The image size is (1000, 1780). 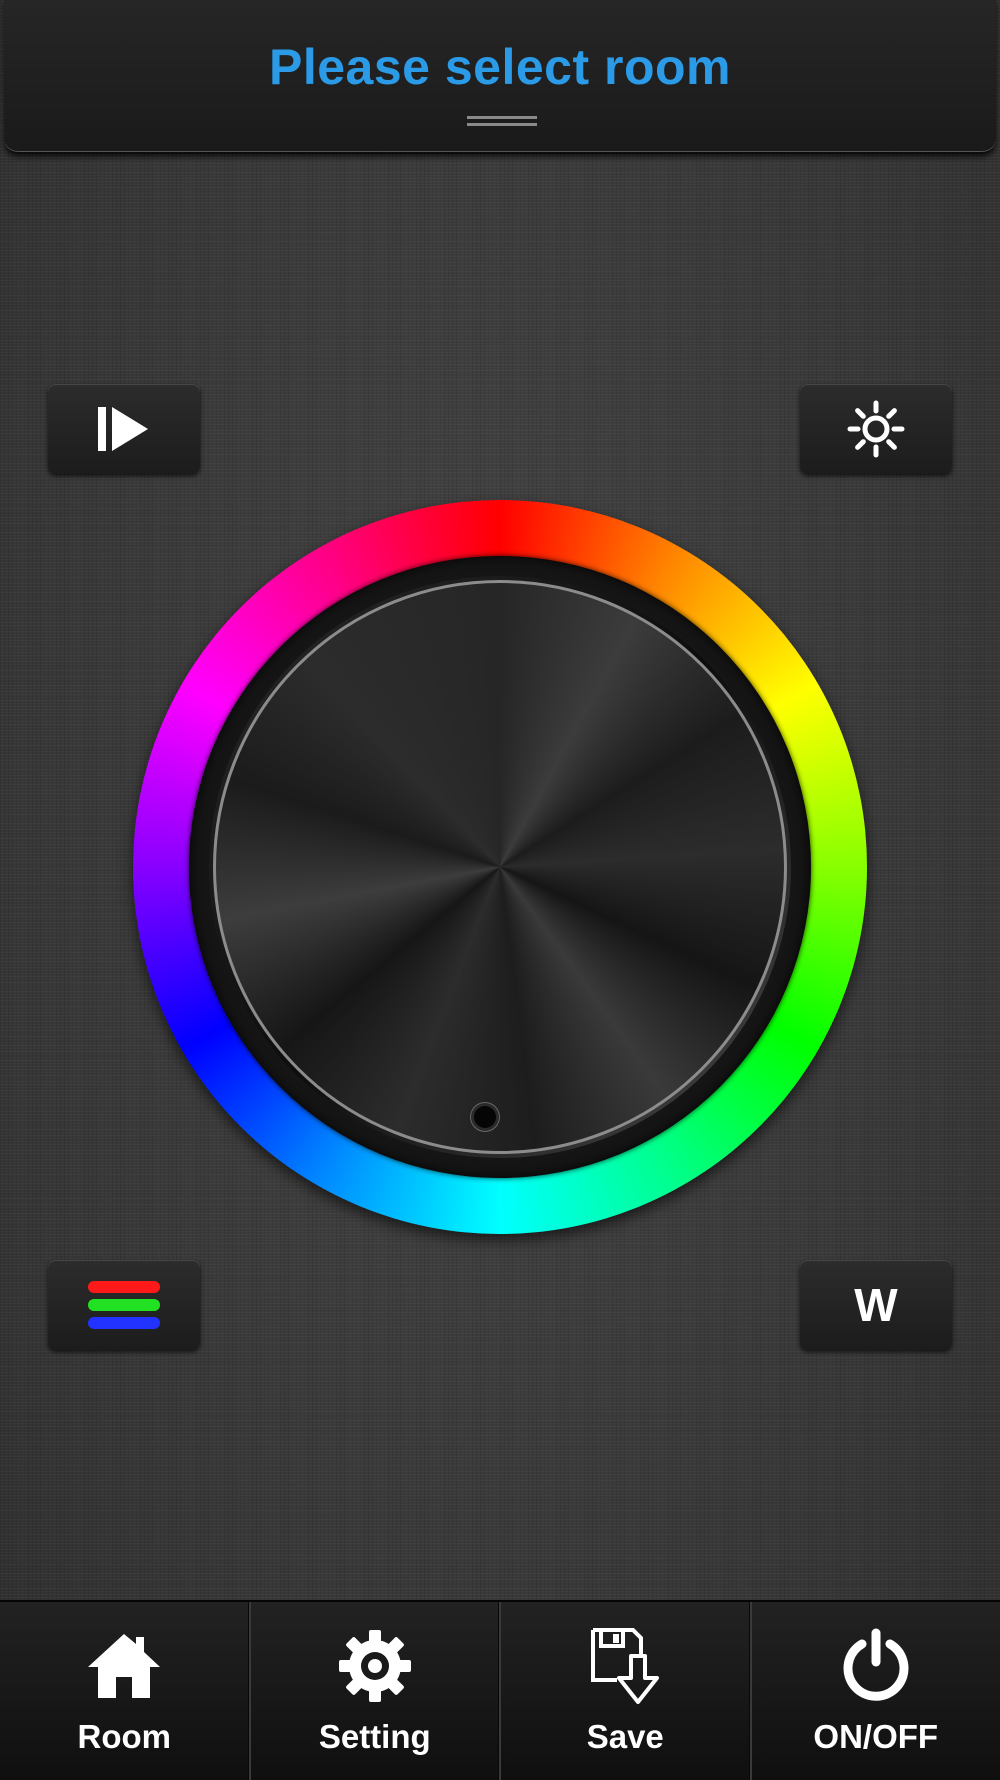 I want to click on bottom-tab-bar: Room Setting, so click(x=500, y=1690).